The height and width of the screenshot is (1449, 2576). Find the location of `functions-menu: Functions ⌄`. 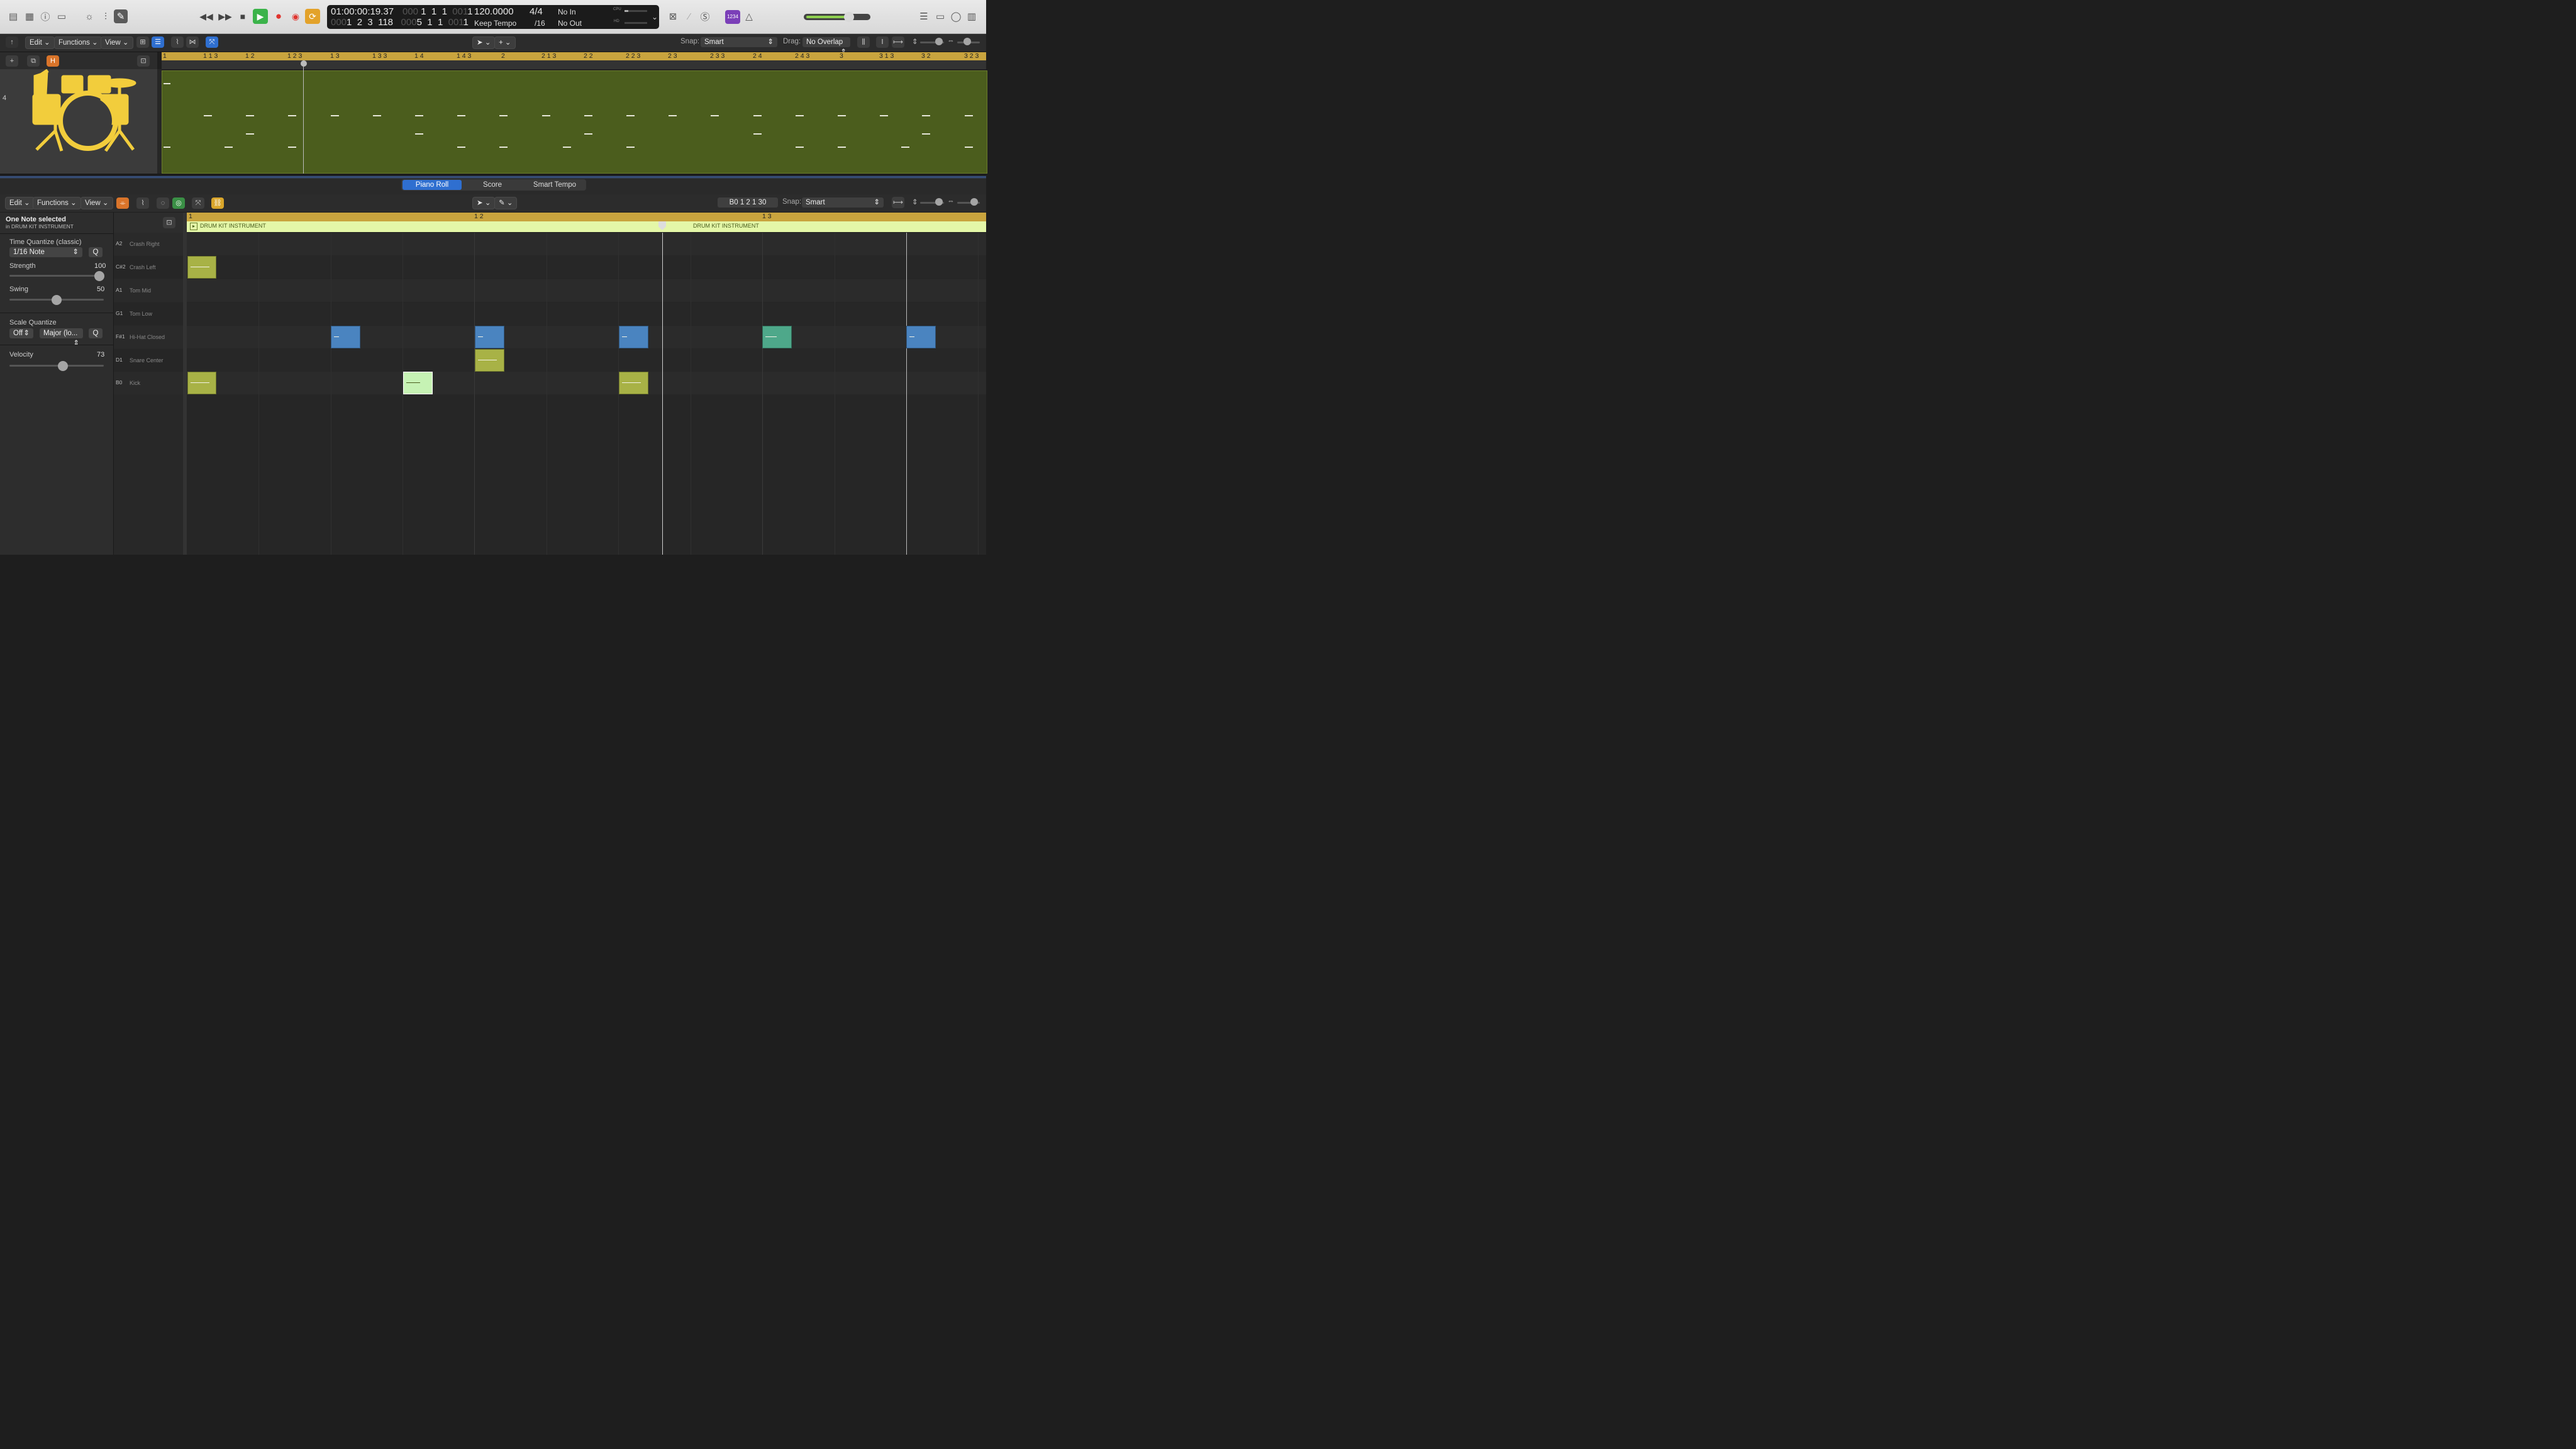

functions-menu: Functions ⌄ is located at coordinates (78, 42).